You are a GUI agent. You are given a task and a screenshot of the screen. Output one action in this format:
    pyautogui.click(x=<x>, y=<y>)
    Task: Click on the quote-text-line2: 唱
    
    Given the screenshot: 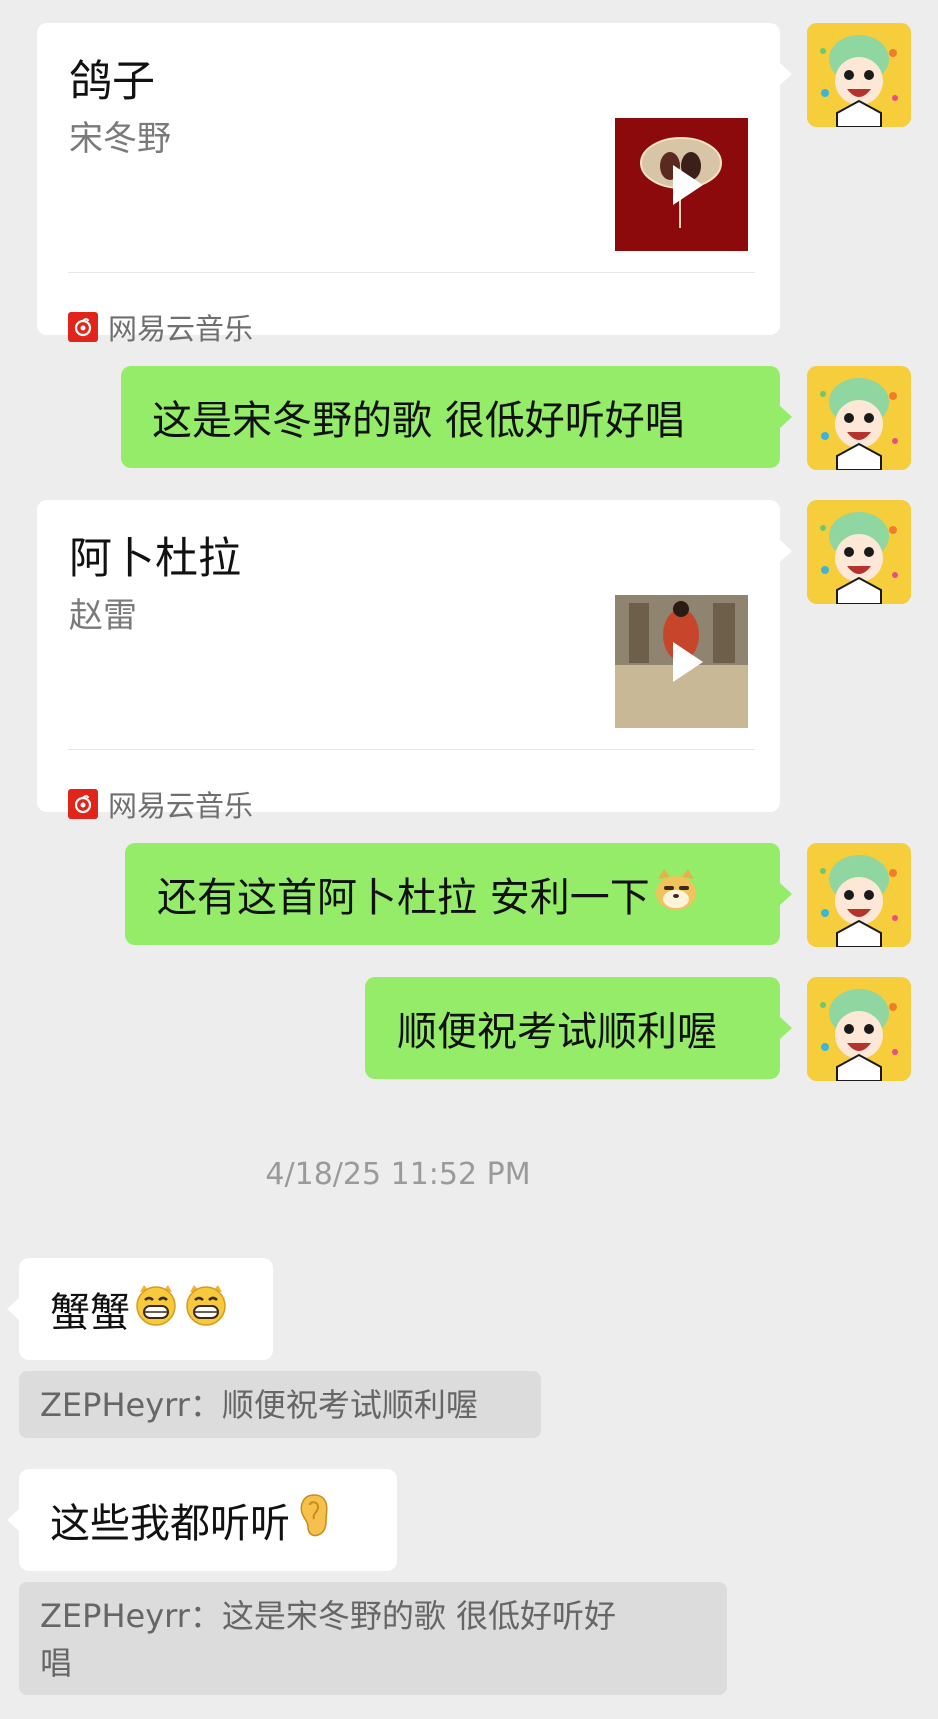 What is the action you would take?
    pyautogui.click(x=56, y=1663)
    